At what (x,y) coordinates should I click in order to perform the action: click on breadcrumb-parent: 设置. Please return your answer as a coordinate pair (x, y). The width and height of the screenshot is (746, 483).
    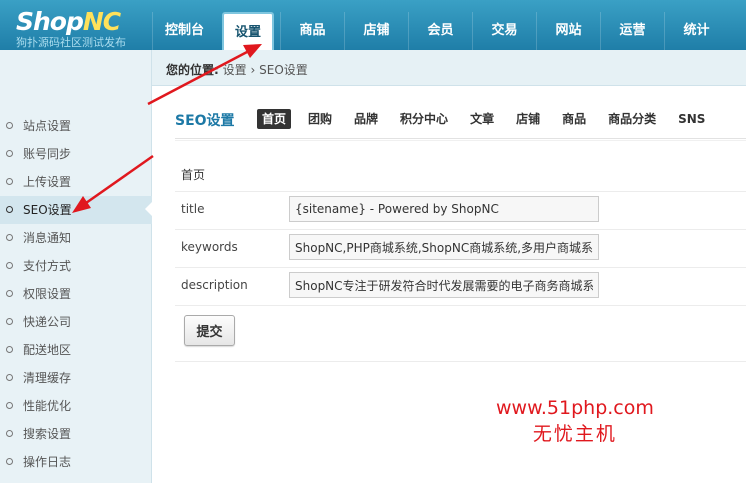
    Looking at the image, I should click on (235, 70).